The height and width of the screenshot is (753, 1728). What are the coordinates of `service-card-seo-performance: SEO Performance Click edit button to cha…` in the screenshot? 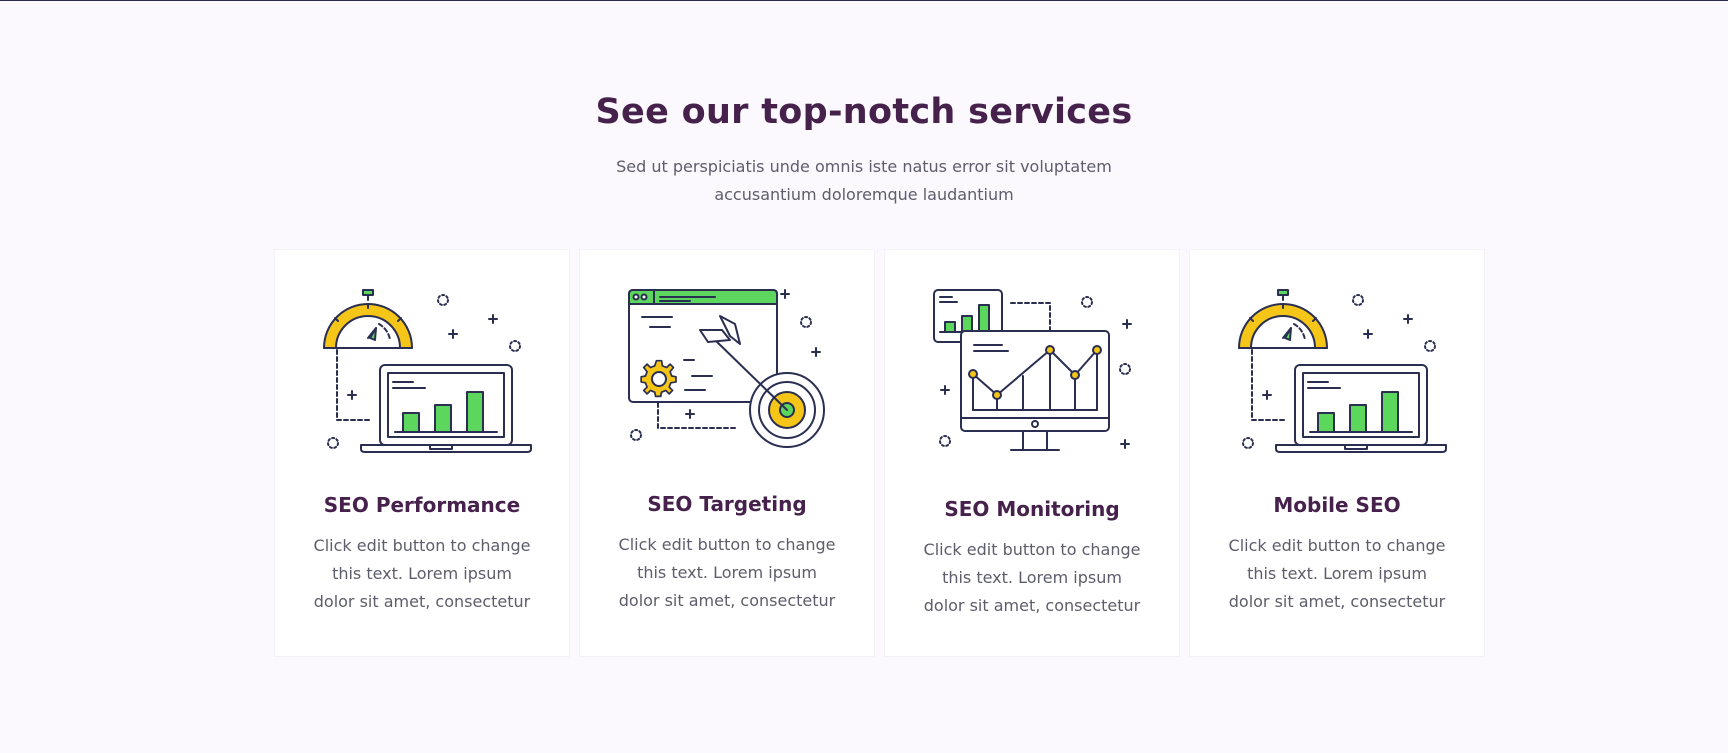 It's located at (422, 453).